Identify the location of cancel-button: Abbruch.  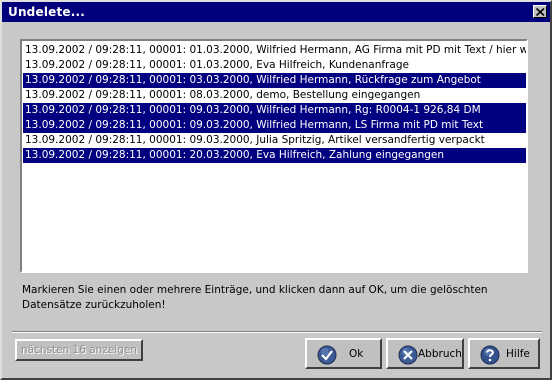
(425, 353).